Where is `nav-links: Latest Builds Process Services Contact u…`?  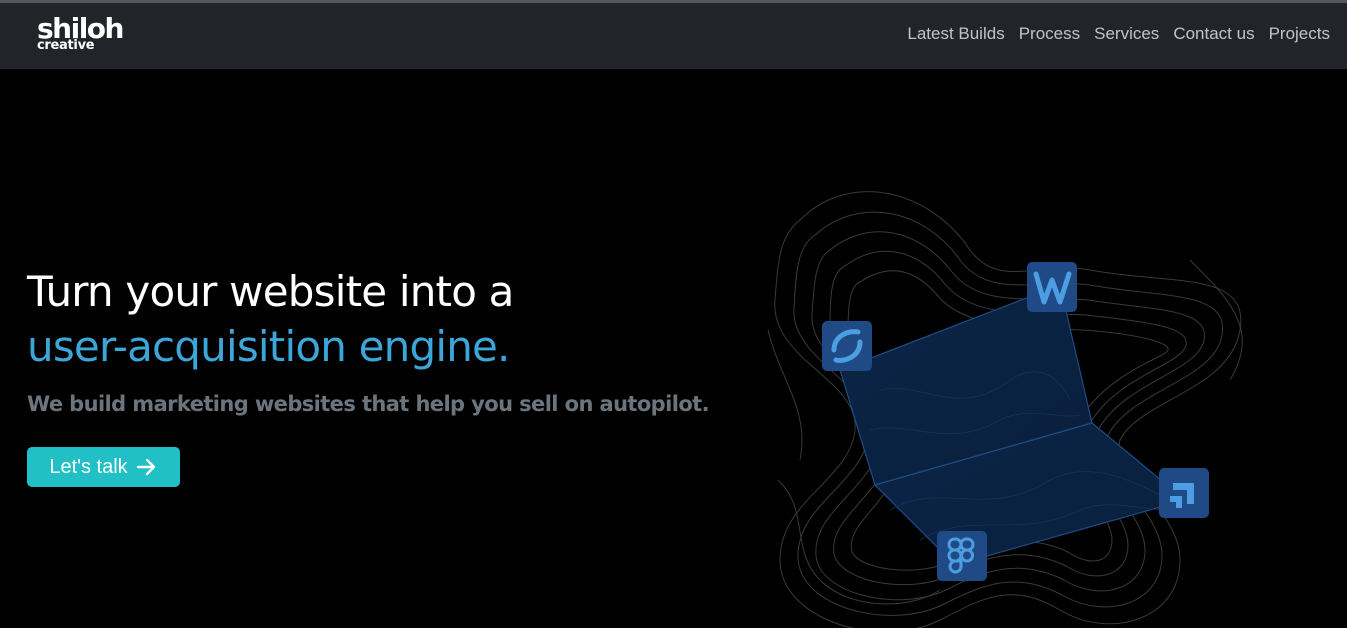 nav-links: Latest Builds Process Services Contact u… is located at coordinates (1118, 34).